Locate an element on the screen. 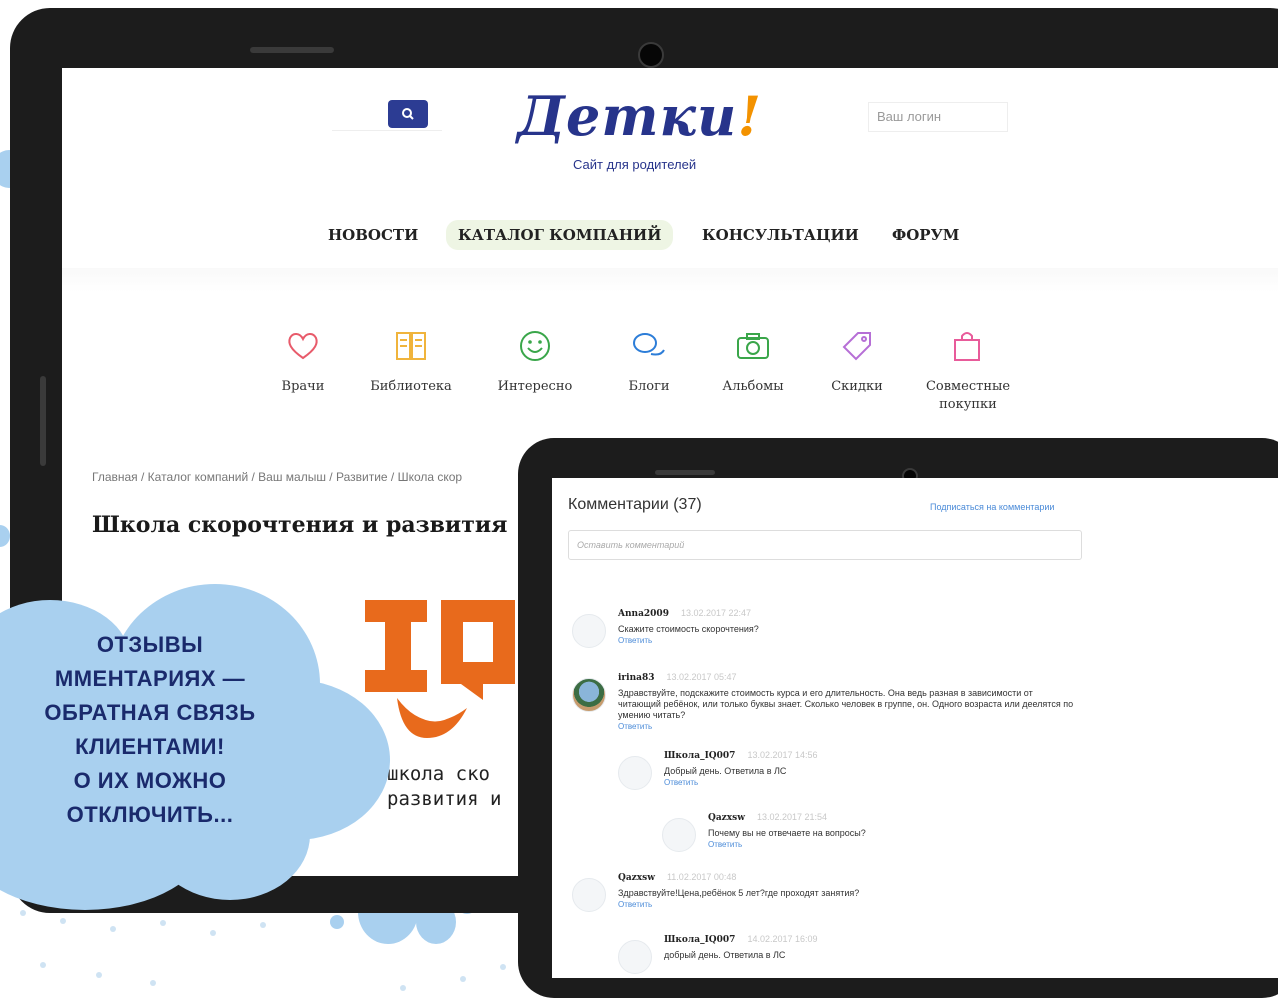 This screenshot has height=998, width=1278. category-library: Библиотека is located at coordinates (411, 361).